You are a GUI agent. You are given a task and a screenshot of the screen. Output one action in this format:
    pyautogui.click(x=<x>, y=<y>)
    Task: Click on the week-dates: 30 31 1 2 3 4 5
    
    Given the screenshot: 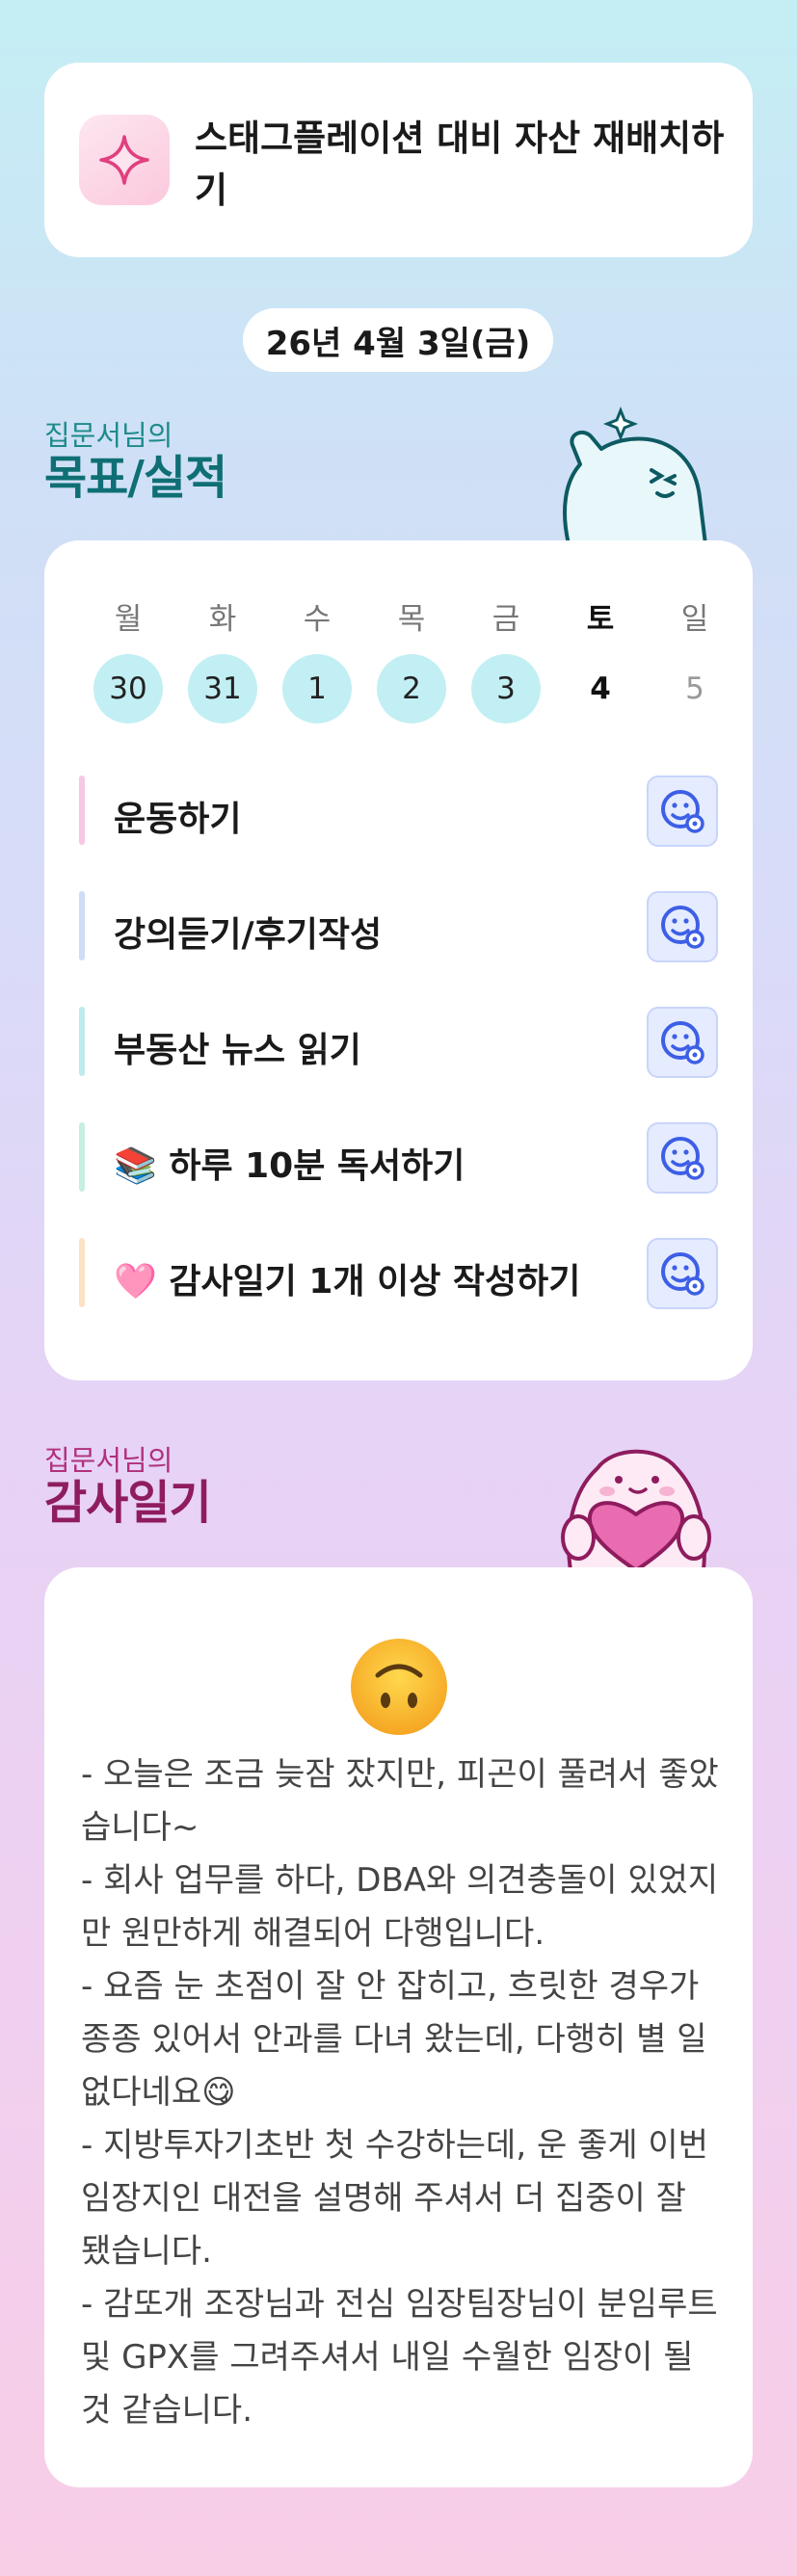 What is the action you would take?
    pyautogui.click(x=411, y=689)
    